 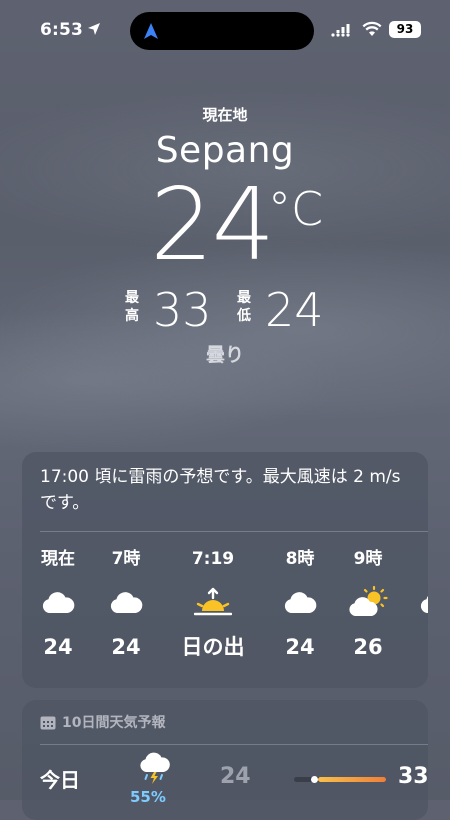 What do you see at coordinates (213, 647) in the screenshot?
I see `sunrise-label: 日の出` at bounding box center [213, 647].